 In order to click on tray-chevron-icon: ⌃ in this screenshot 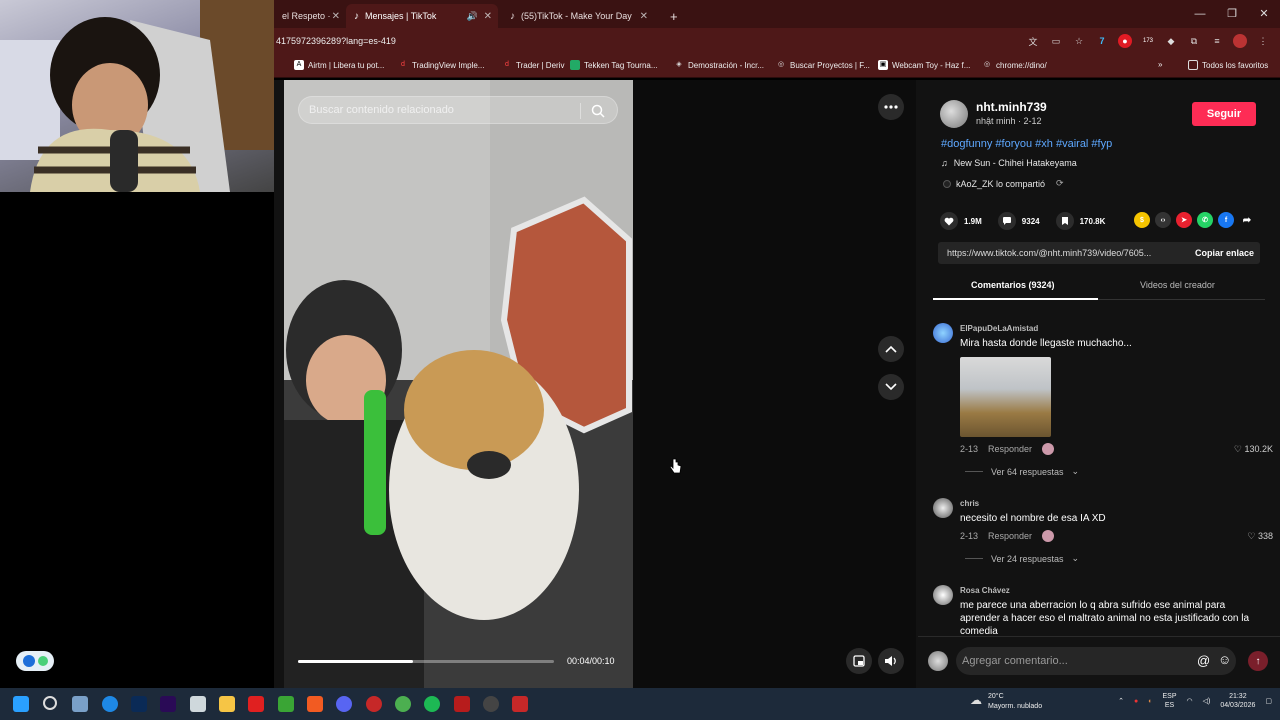, I will do `click(1121, 701)`.